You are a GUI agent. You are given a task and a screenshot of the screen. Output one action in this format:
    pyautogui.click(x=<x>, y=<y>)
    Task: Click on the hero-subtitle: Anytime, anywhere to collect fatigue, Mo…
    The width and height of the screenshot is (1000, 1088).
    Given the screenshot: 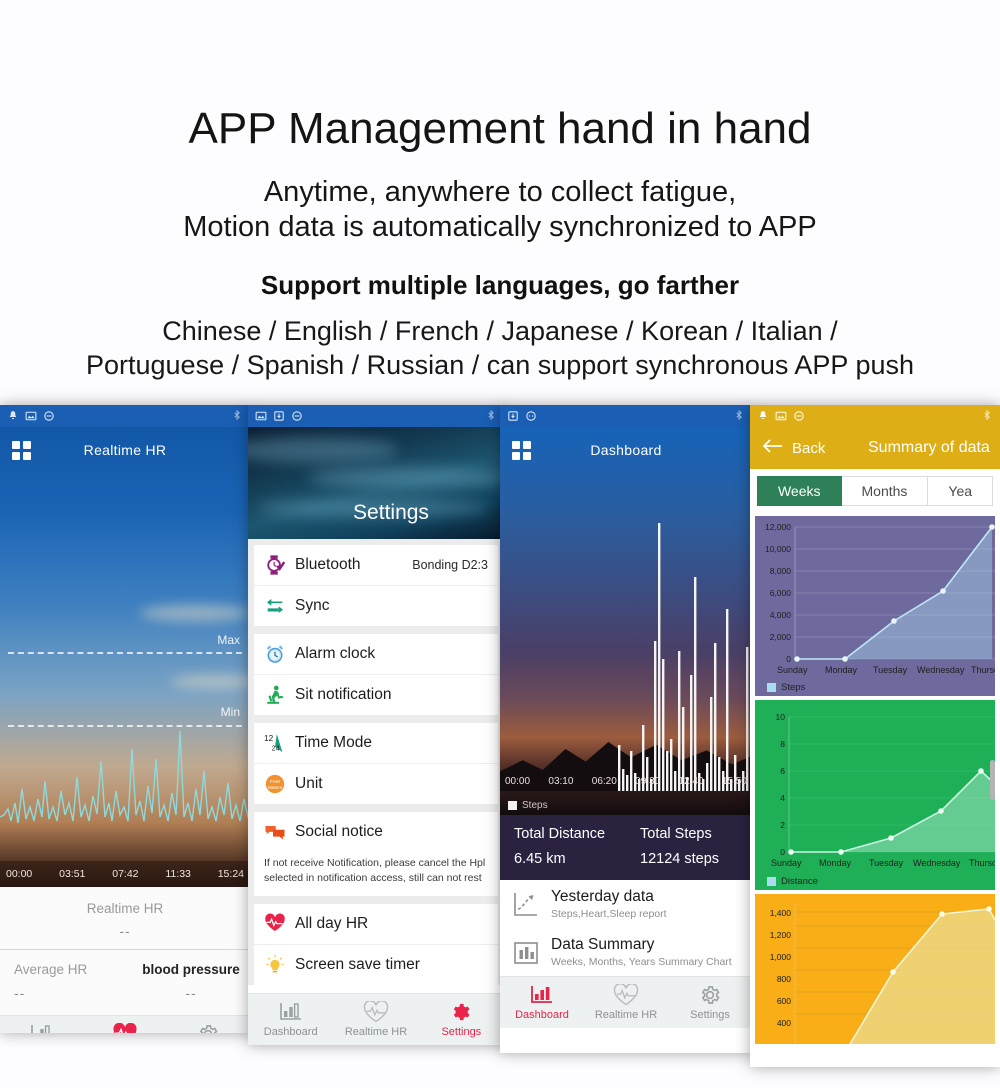 What is the action you would take?
    pyautogui.click(x=500, y=209)
    